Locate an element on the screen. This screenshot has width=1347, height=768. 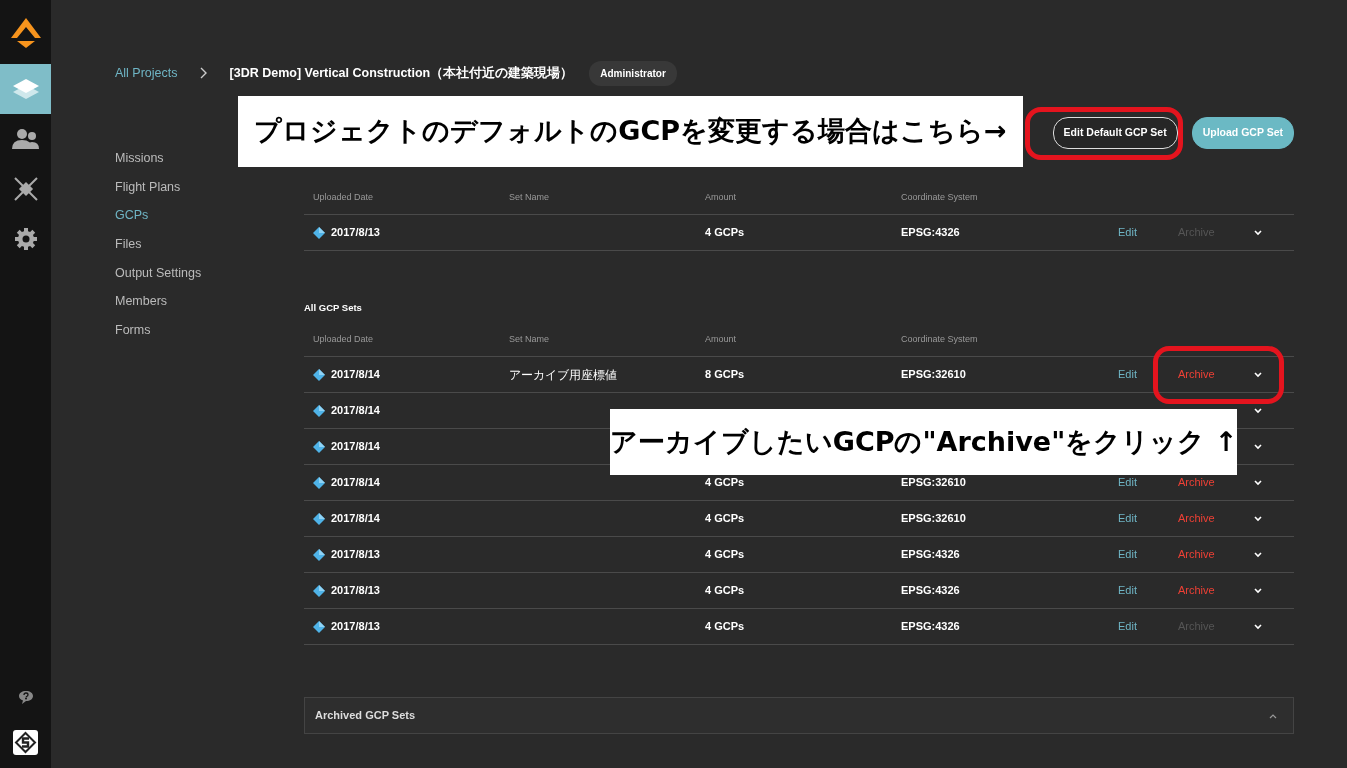
nav-link: Output Settings is located at coordinates (158, 273).